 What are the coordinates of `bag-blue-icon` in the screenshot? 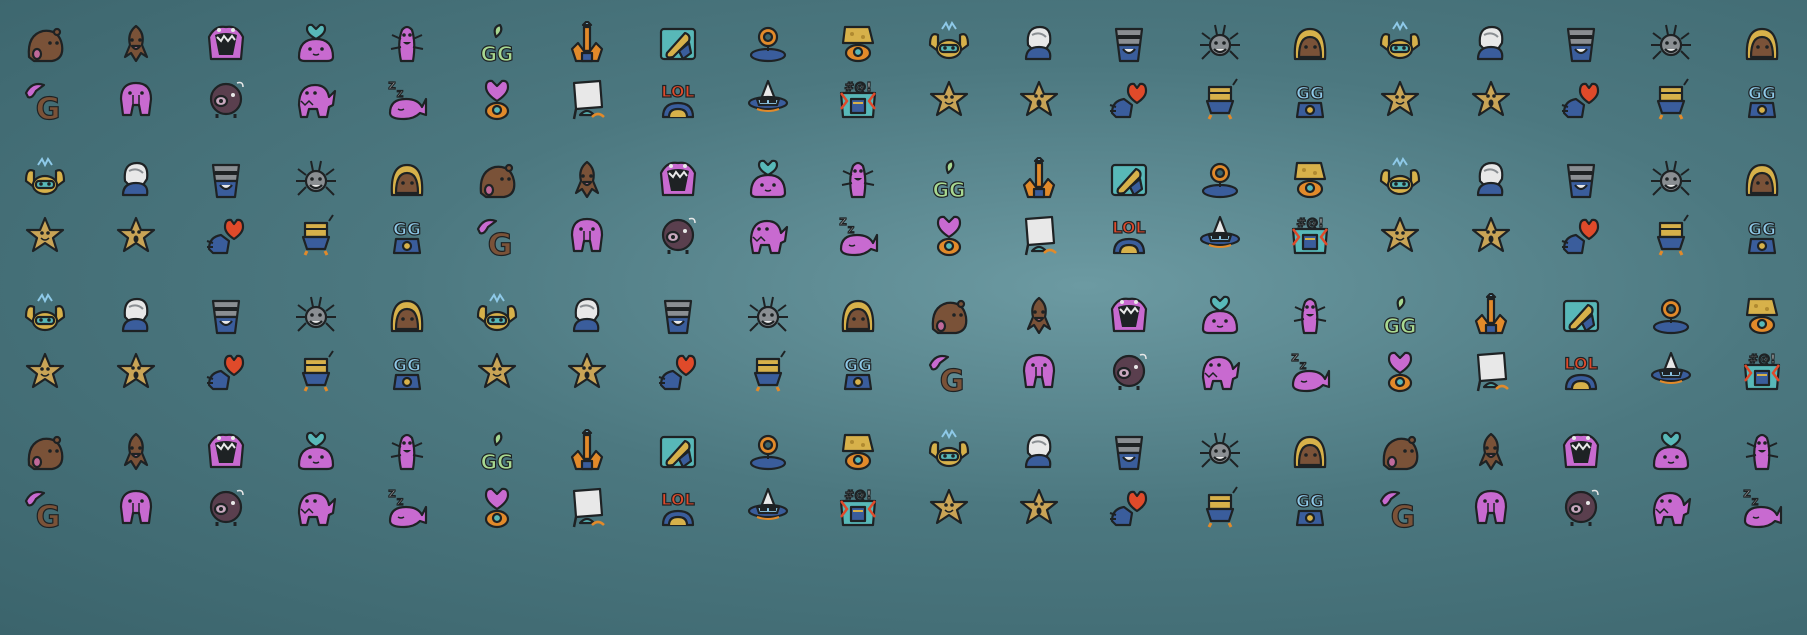 It's located at (678, 452).